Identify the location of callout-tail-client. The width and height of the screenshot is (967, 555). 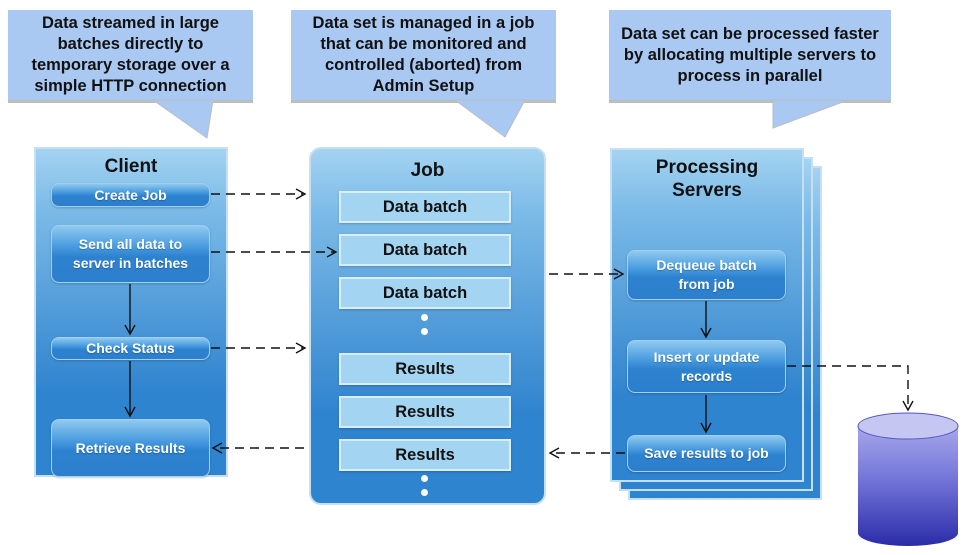
(182, 119).